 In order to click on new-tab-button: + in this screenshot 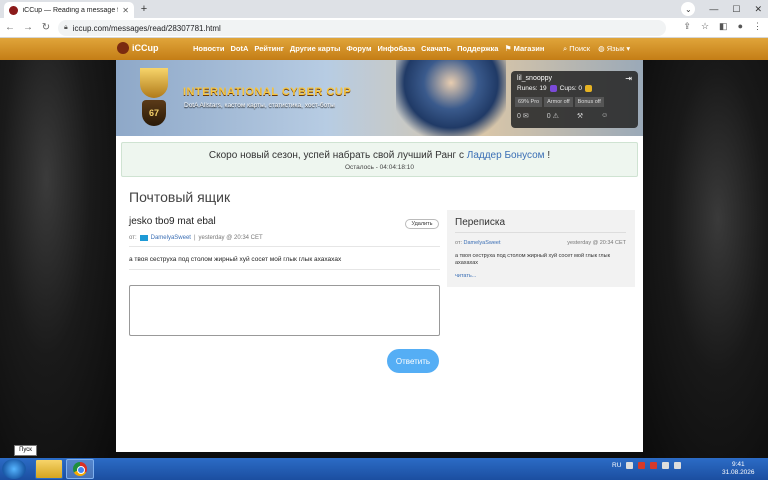, I will do `click(144, 9)`.